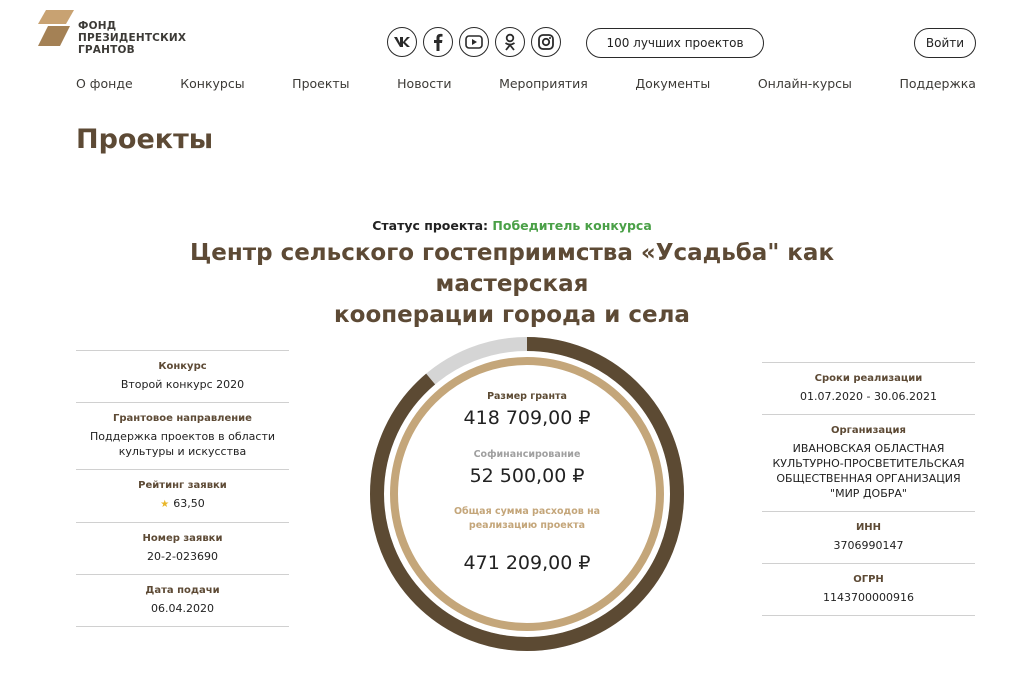 The image size is (1024, 675). What do you see at coordinates (212, 83) in the screenshot?
I see `nav-item-contests: Конкурсы` at bounding box center [212, 83].